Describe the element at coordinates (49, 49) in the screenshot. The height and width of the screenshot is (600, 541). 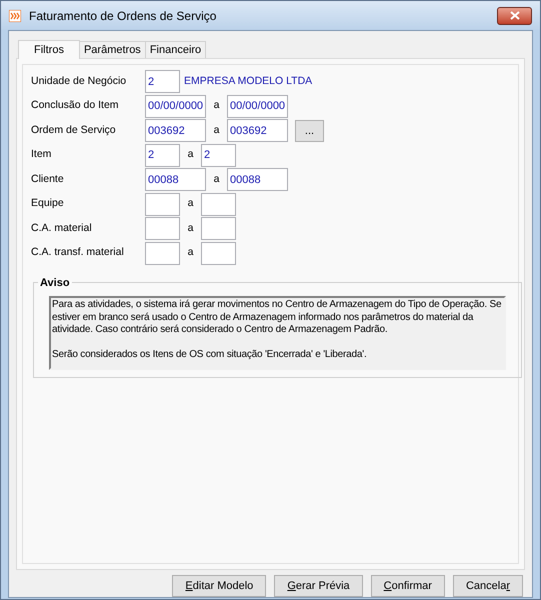
I see `tab: Filtros` at that location.